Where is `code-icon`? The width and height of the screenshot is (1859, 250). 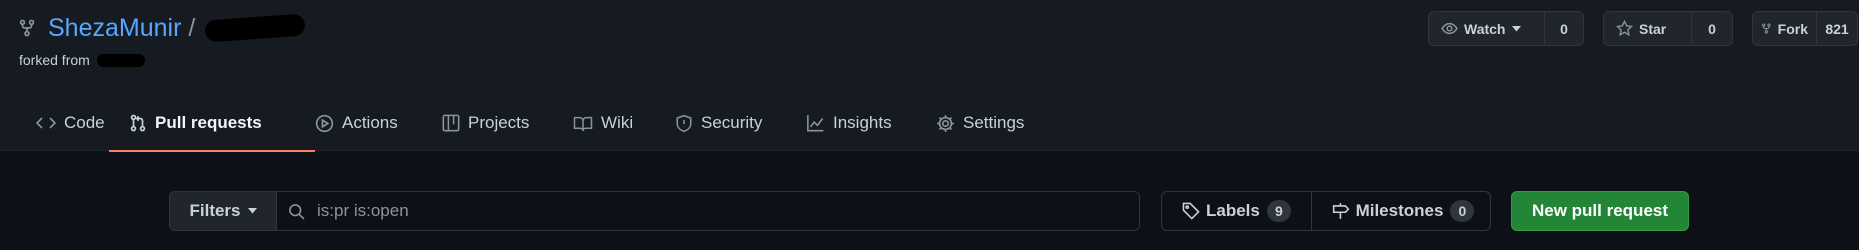
code-icon is located at coordinates (46, 123).